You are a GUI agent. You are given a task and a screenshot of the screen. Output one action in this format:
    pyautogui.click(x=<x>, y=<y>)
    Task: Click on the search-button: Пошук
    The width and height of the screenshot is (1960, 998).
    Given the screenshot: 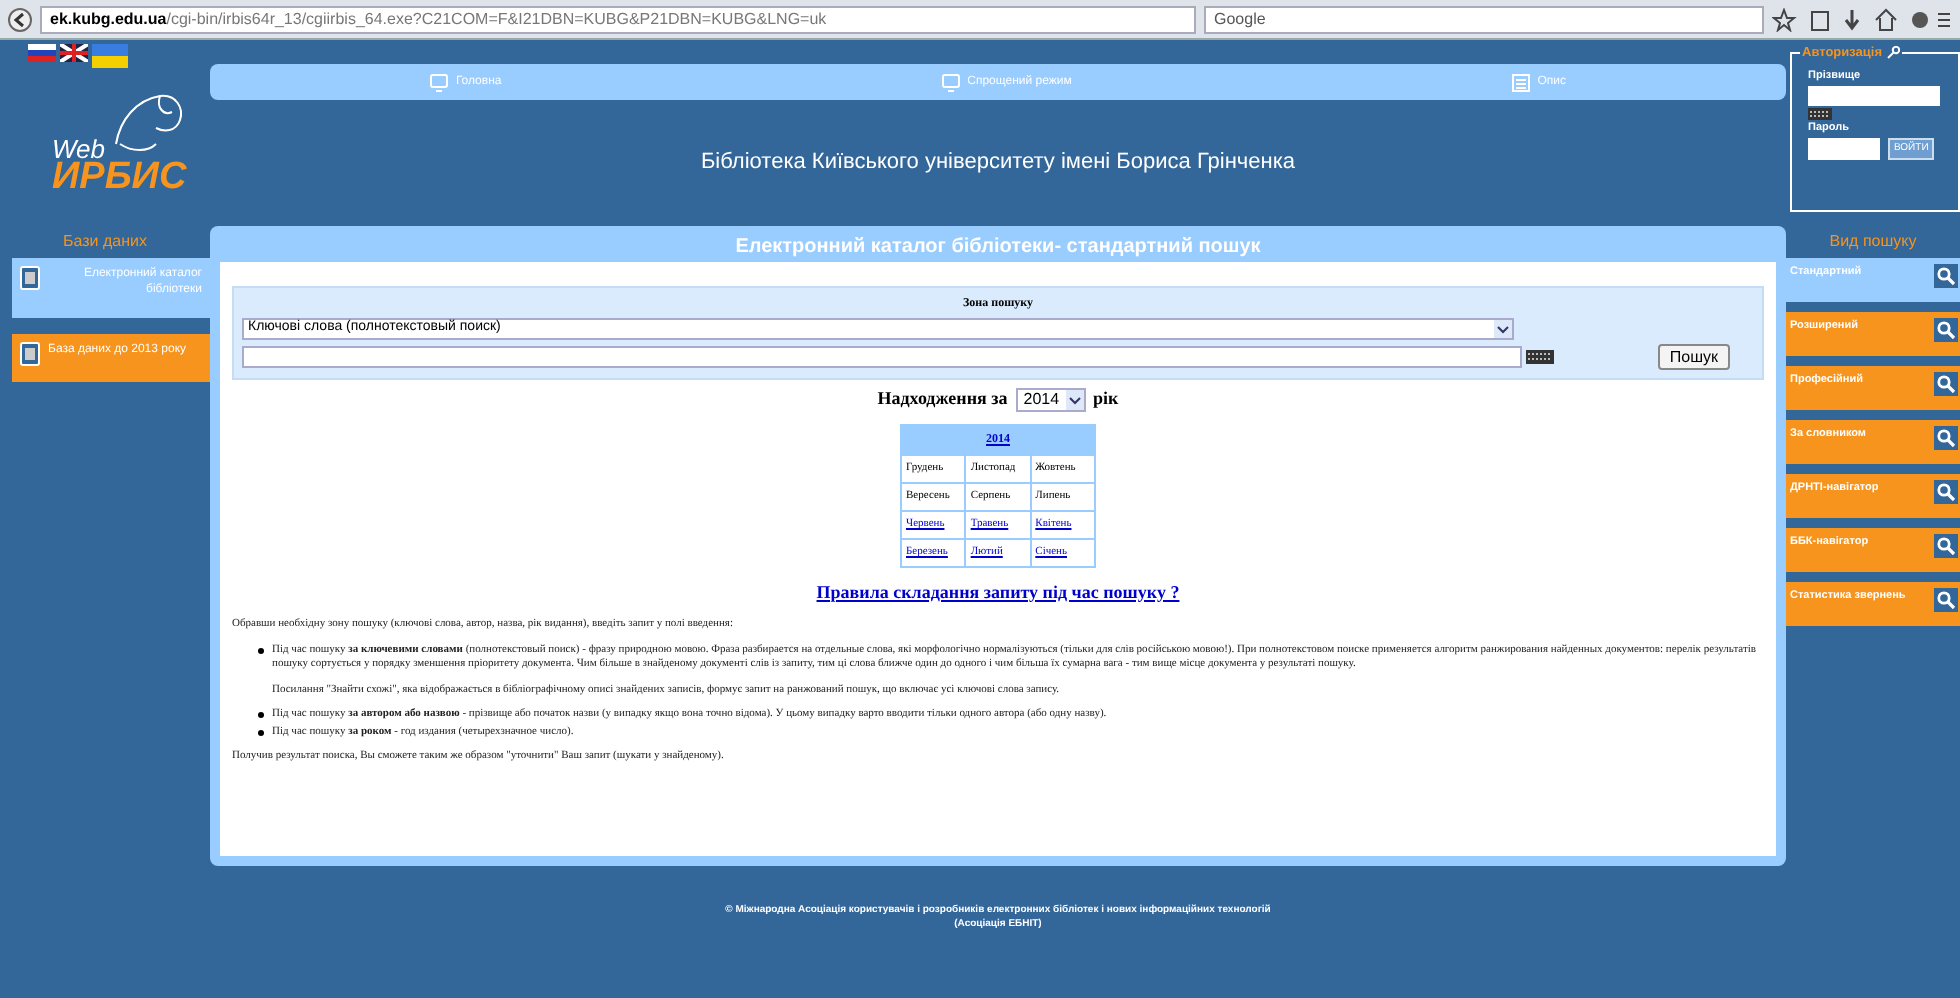 What is the action you would take?
    pyautogui.click(x=1693, y=357)
    